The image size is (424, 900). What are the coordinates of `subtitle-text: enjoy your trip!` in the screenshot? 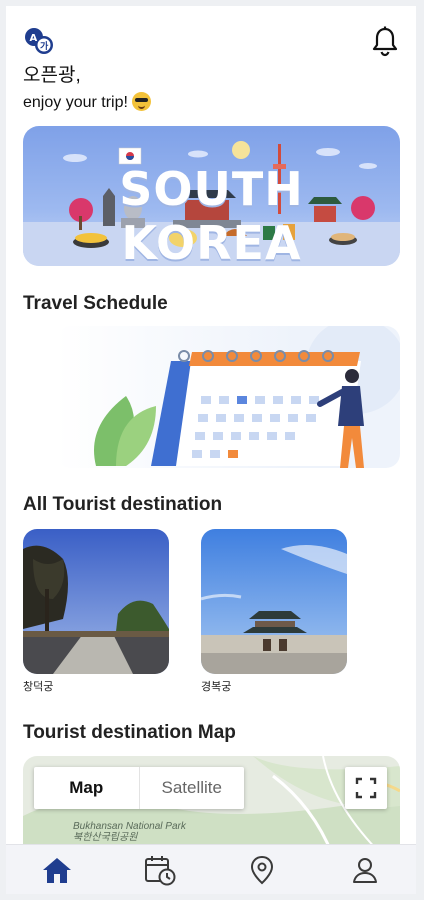 It's located at (87, 102).